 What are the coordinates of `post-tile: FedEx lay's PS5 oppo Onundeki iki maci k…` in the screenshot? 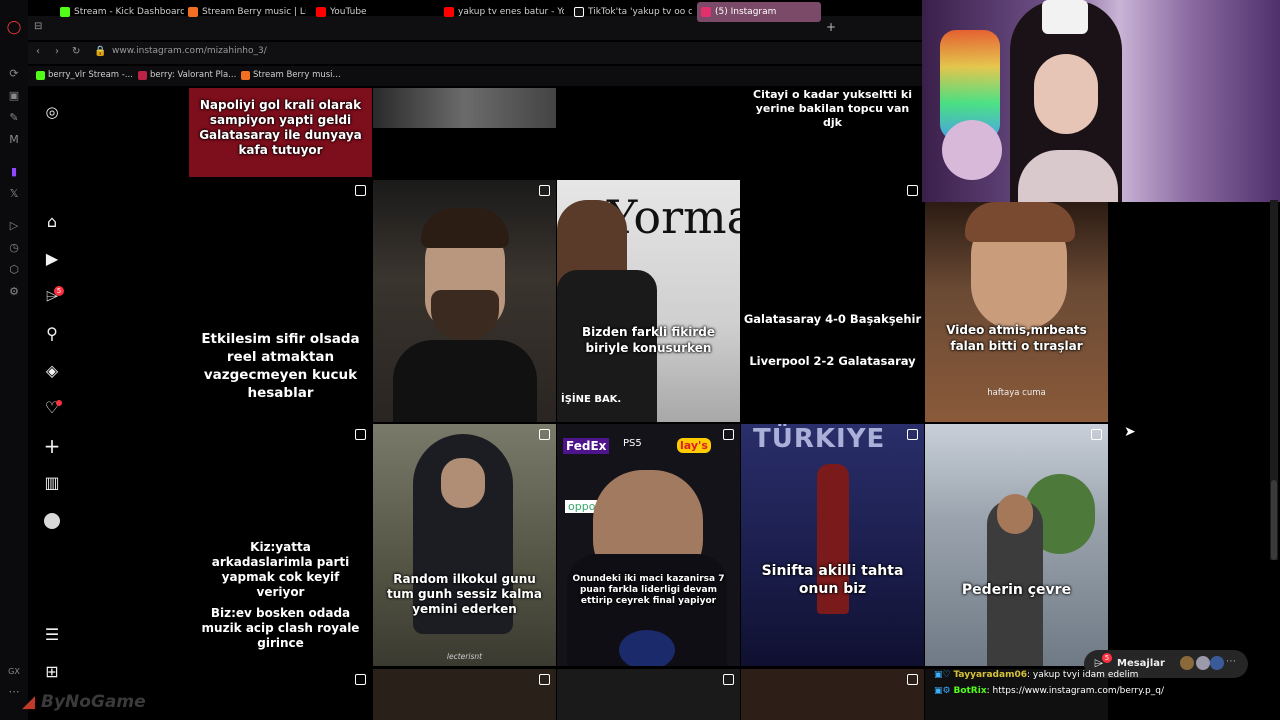 It's located at (648, 545).